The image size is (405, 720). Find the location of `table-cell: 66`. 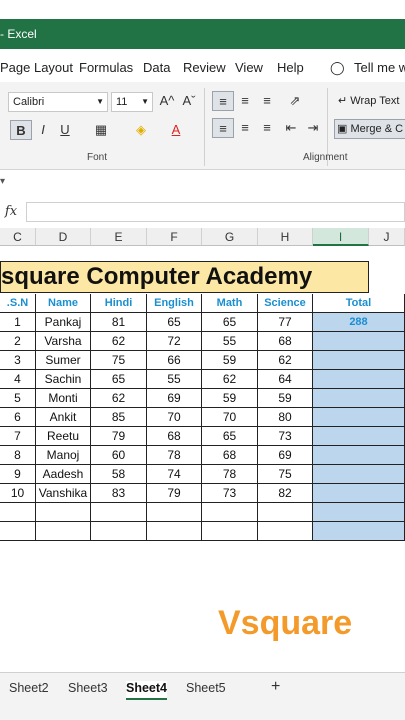

table-cell: 66 is located at coordinates (174, 360).